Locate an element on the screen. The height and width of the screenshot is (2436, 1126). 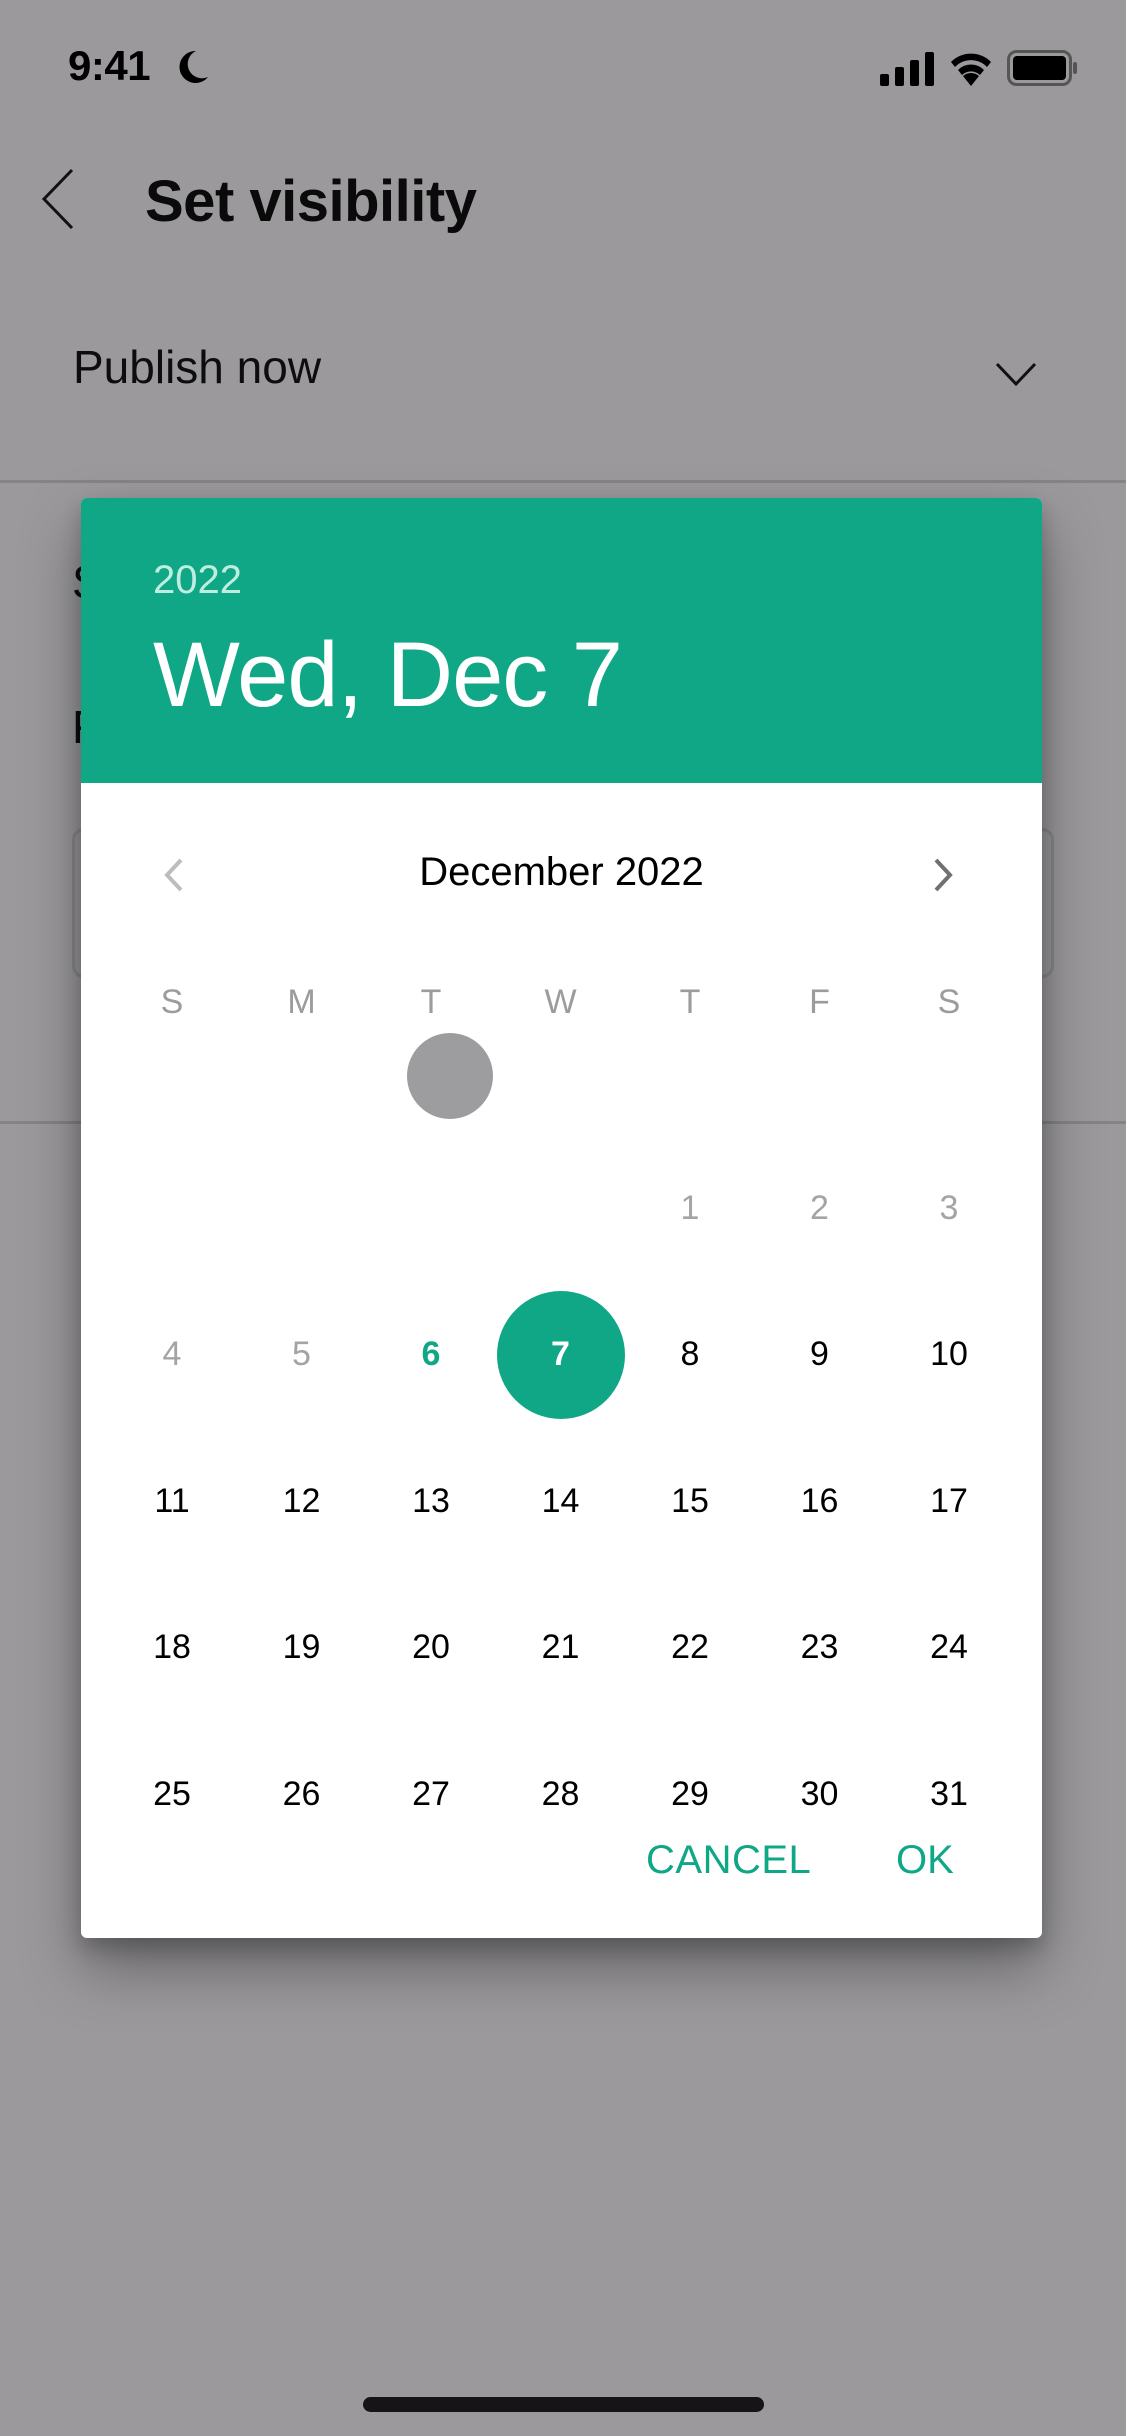
day-cell: 12 is located at coordinates (302, 1501).